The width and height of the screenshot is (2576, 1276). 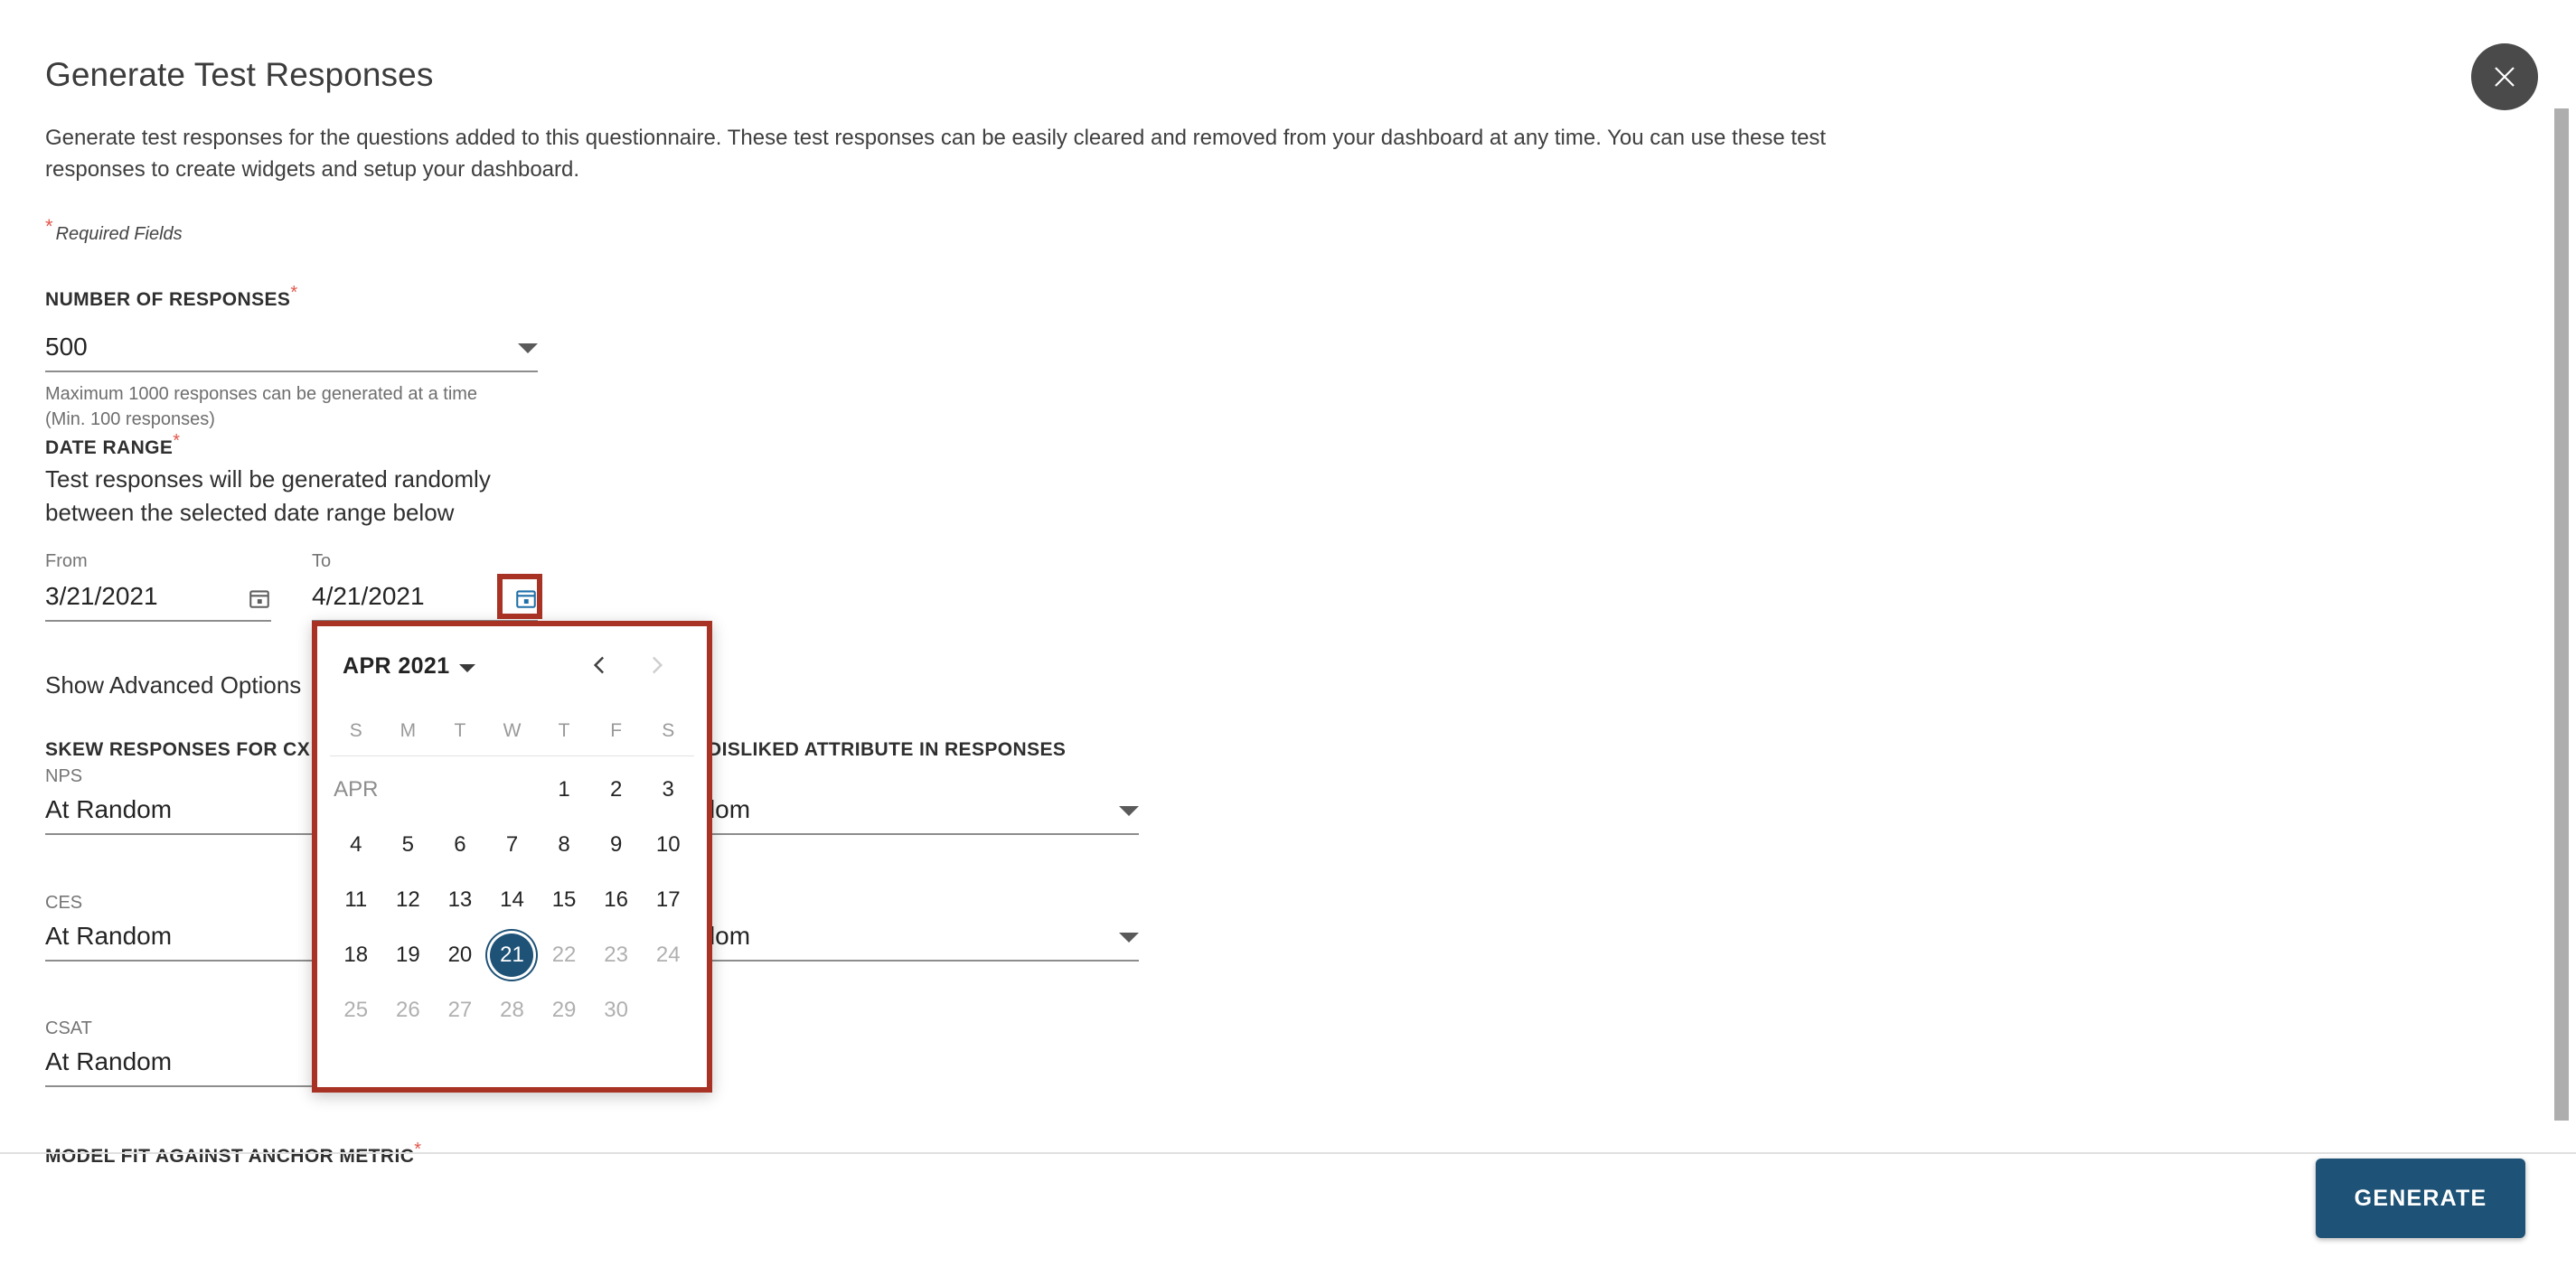 I want to click on to-calendar-icon-button, so click(x=526, y=603).